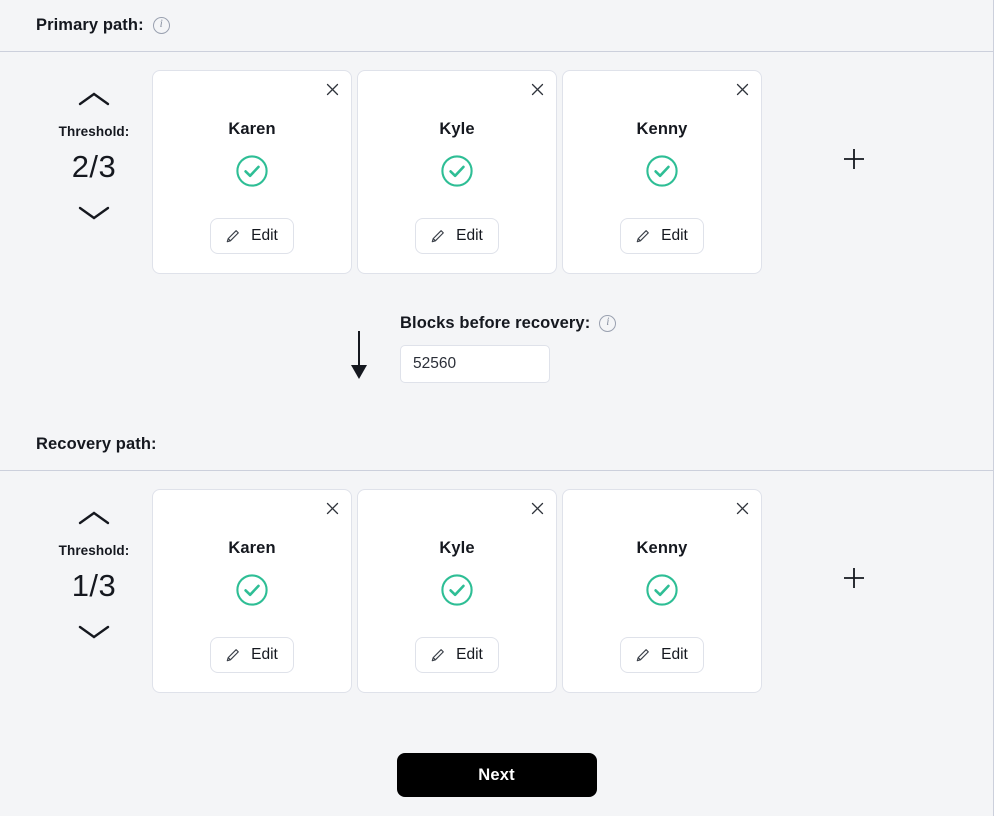  What do you see at coordinates (94, 585) in the screenshot?
I see `threshold-value: 1/3` at bounding box center [94, 585].